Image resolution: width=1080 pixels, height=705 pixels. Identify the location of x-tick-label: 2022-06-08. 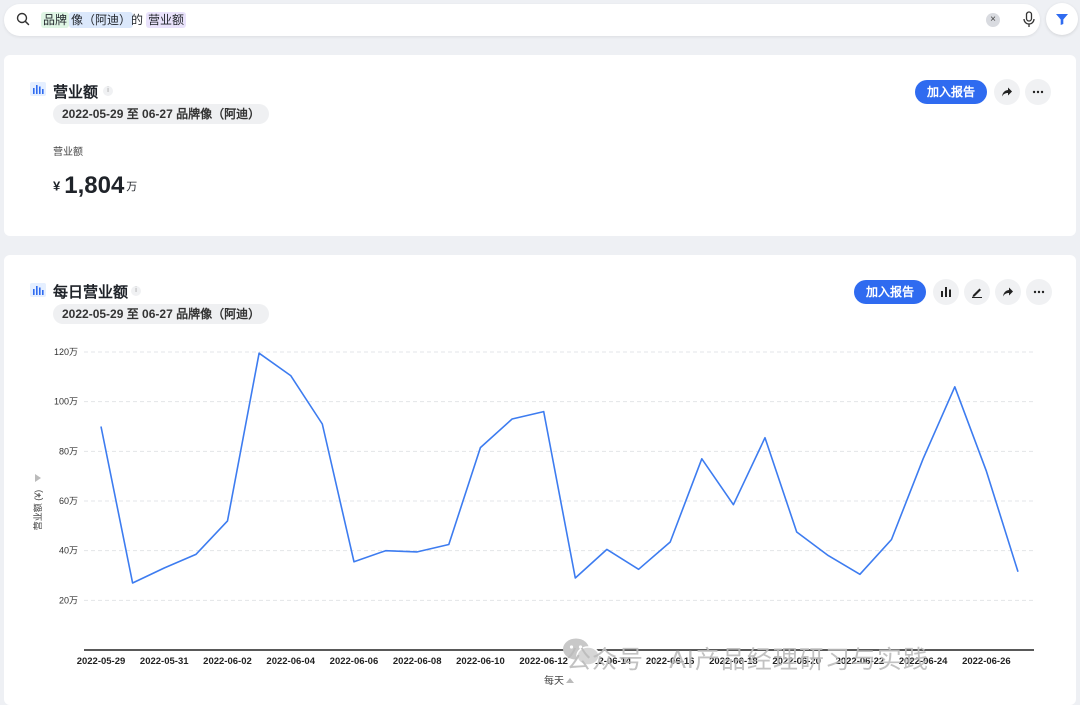
(417, 661).